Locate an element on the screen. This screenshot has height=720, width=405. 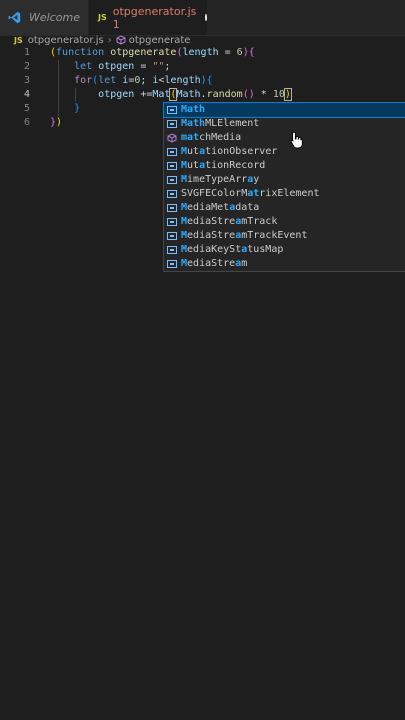
suggestion-item: MediaMet a data is located at coordinates (284, 208).